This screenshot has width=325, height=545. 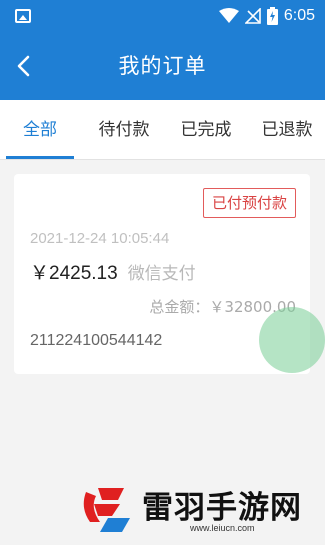 I want to click on no-signal-icon, so click(x=252, y=16).